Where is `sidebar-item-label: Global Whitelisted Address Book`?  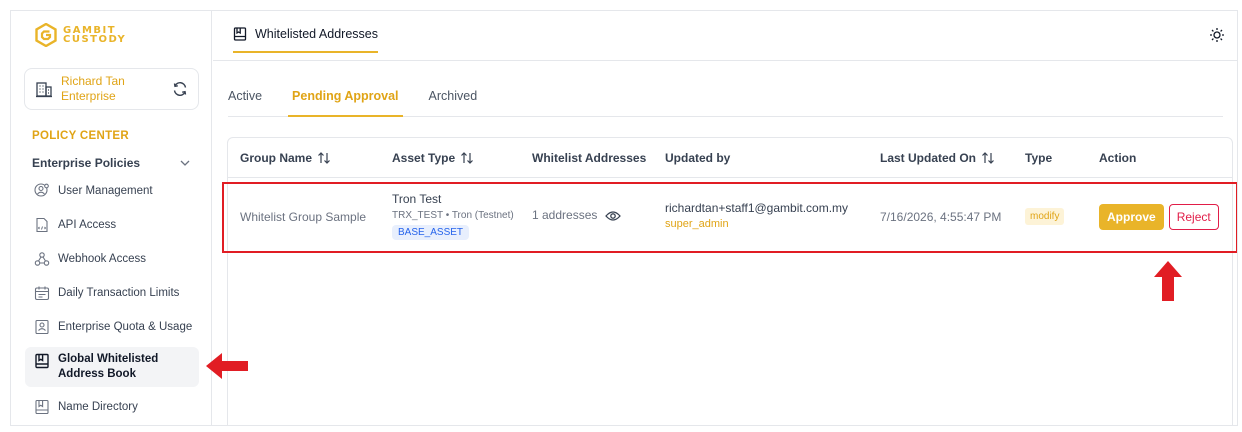
sidebar-item-label: Global Whitelisted Address Book is located at coordinates (108, 366).